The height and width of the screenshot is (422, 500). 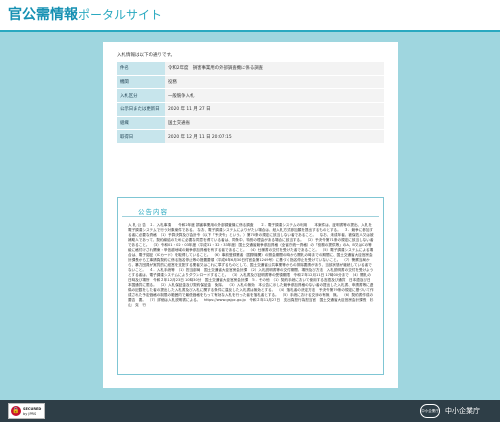 What do you see at coordinates (274, 109) in the screenshot?
I see `row-value: 2020 年 11 月 27 日` at bounding box center [274, 109].